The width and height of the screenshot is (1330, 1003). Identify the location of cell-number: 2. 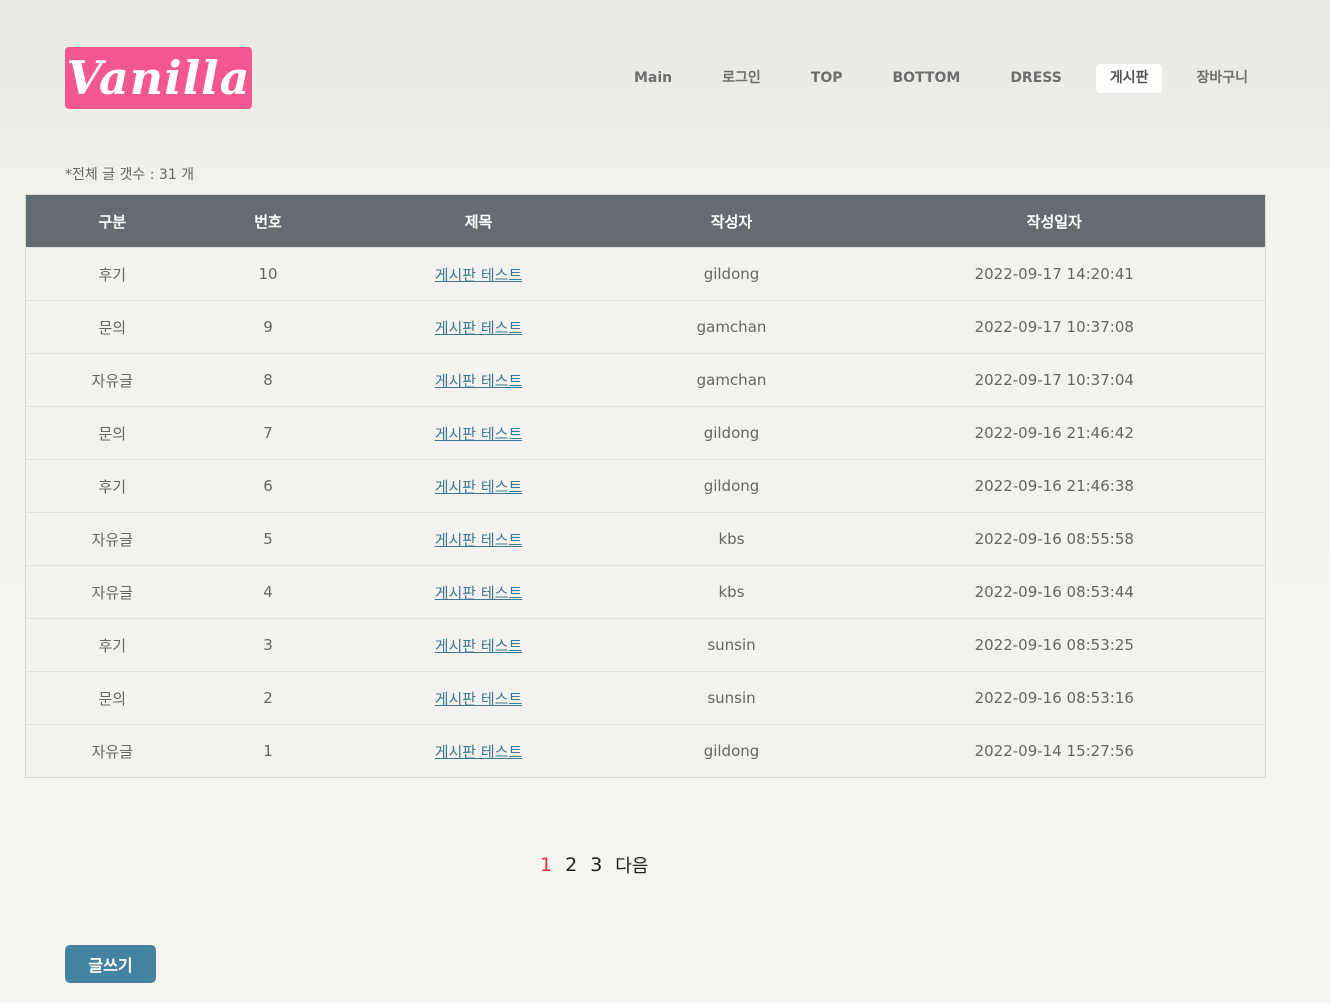
(268, 698).